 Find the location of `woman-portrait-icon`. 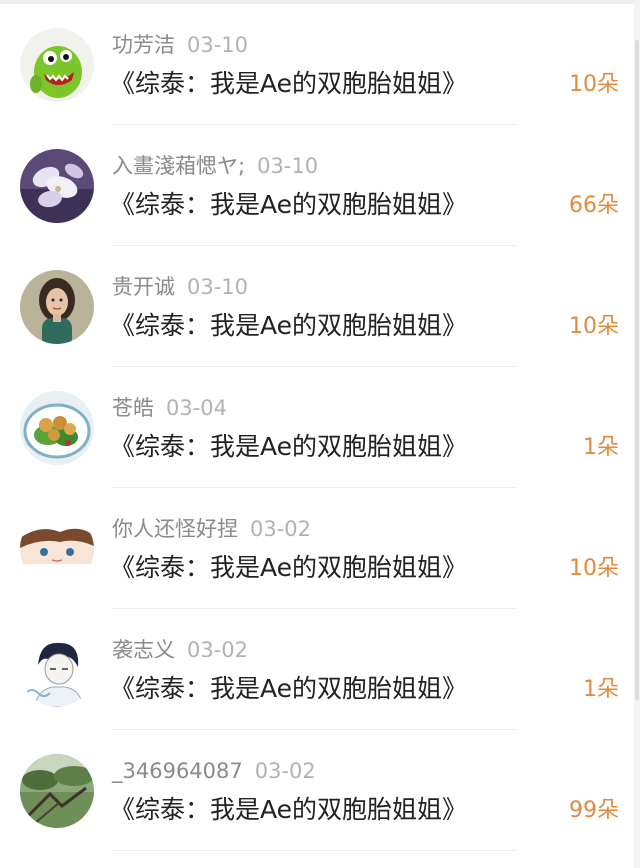

woman-portrait-icon is located at coordinates (57, 307).